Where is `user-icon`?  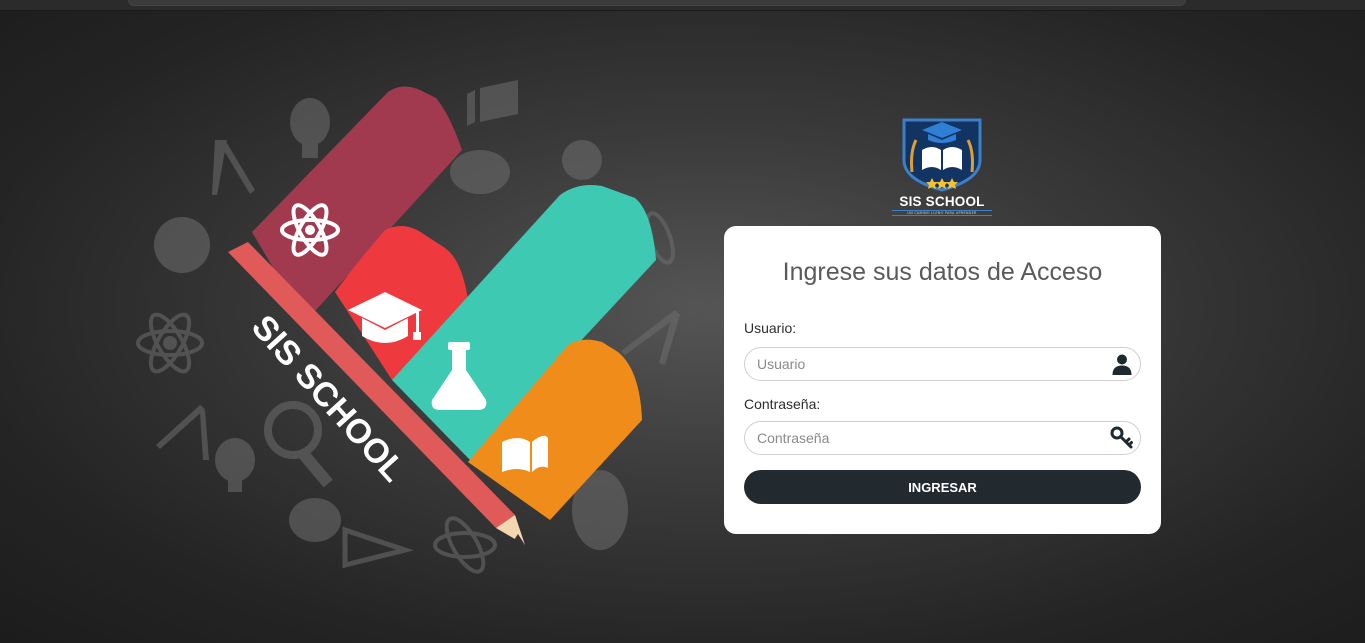 user-icon is located at coordinates (1122, 364).